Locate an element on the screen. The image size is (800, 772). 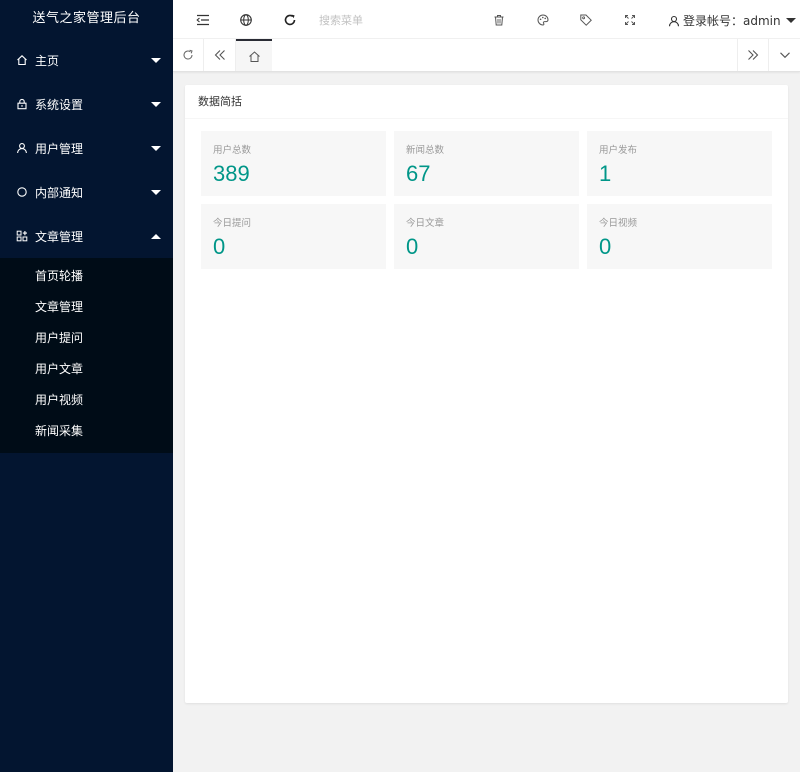
sidebar-submenu: 首页轮播 文章管理 用户提问 用户文章 用户视频 新闻采集 is located at coordinates (86, 355).